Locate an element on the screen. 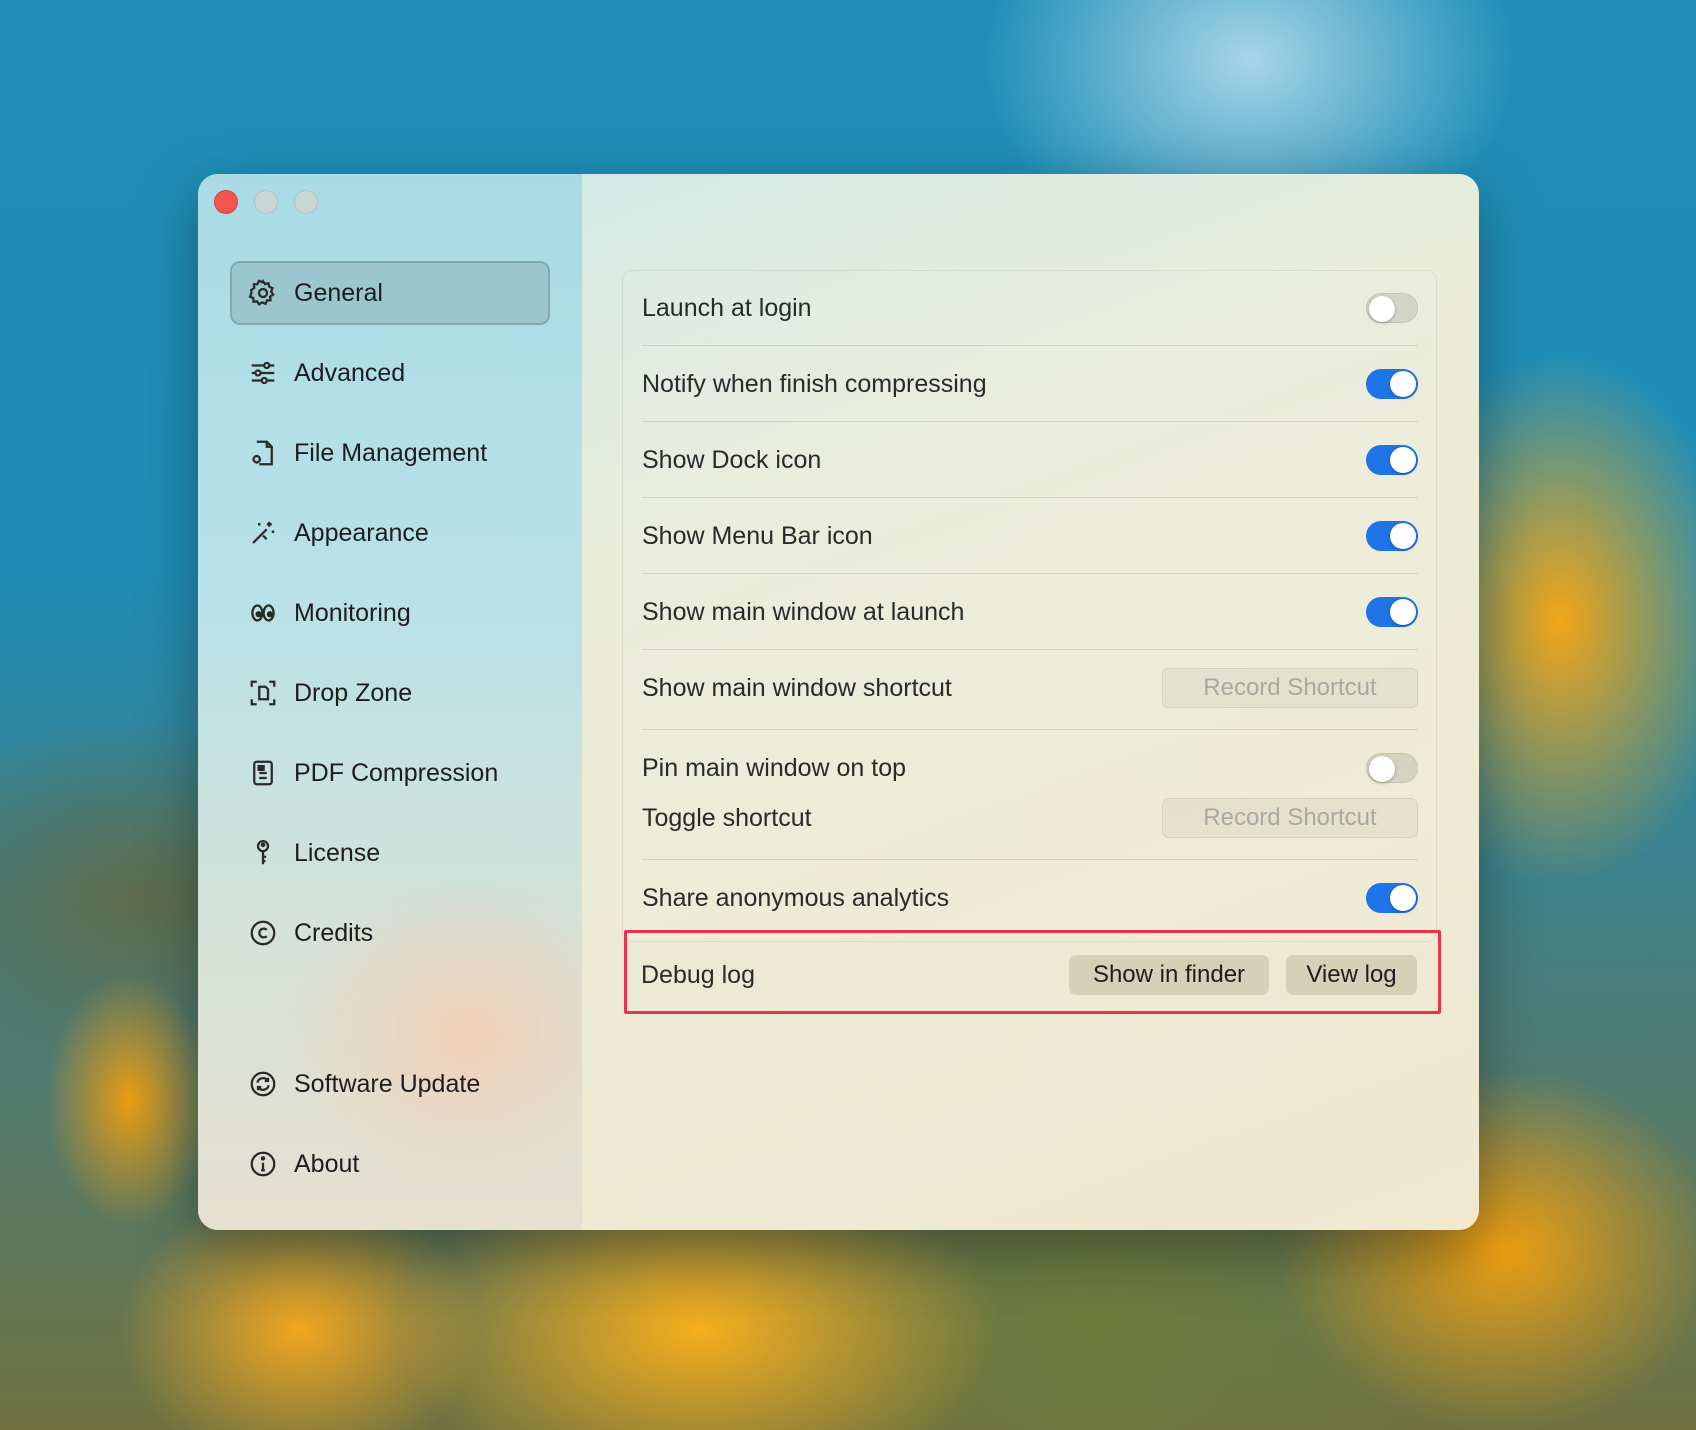 This screenshot has width=1696, height=1430. setting-label: Show main window at launch is located at coordinates (803, 611).